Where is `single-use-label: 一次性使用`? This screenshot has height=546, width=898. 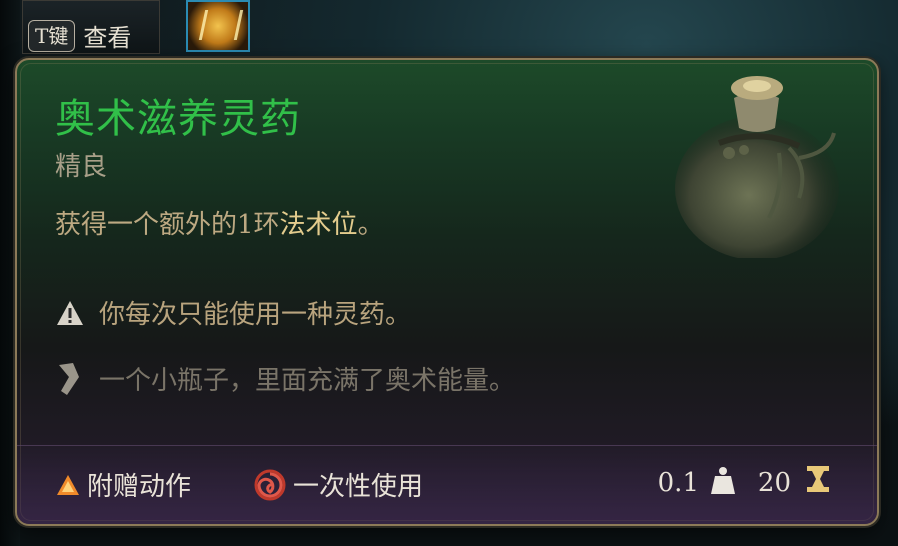 single-use-label: 一次性使用 is located at coordinates (358, 487).